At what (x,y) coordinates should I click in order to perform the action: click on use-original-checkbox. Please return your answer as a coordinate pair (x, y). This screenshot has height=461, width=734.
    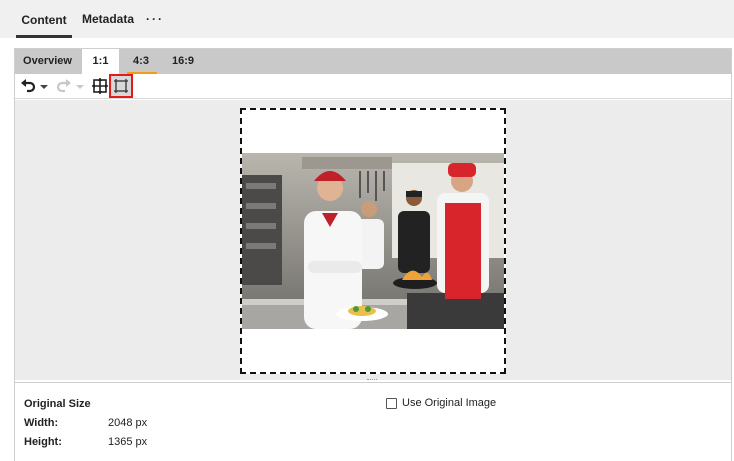
    Looking at the image, I should click on (391, 403).